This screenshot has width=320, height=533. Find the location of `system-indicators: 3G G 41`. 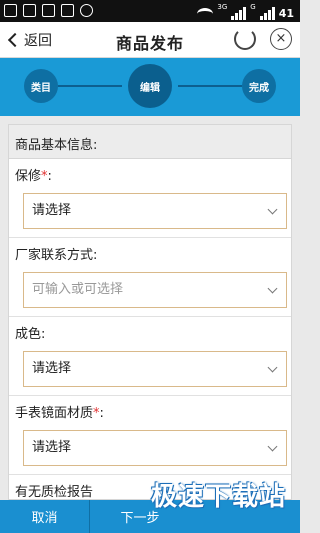

system-indicators: 3G G 41 is located at coordinates (245, 11).